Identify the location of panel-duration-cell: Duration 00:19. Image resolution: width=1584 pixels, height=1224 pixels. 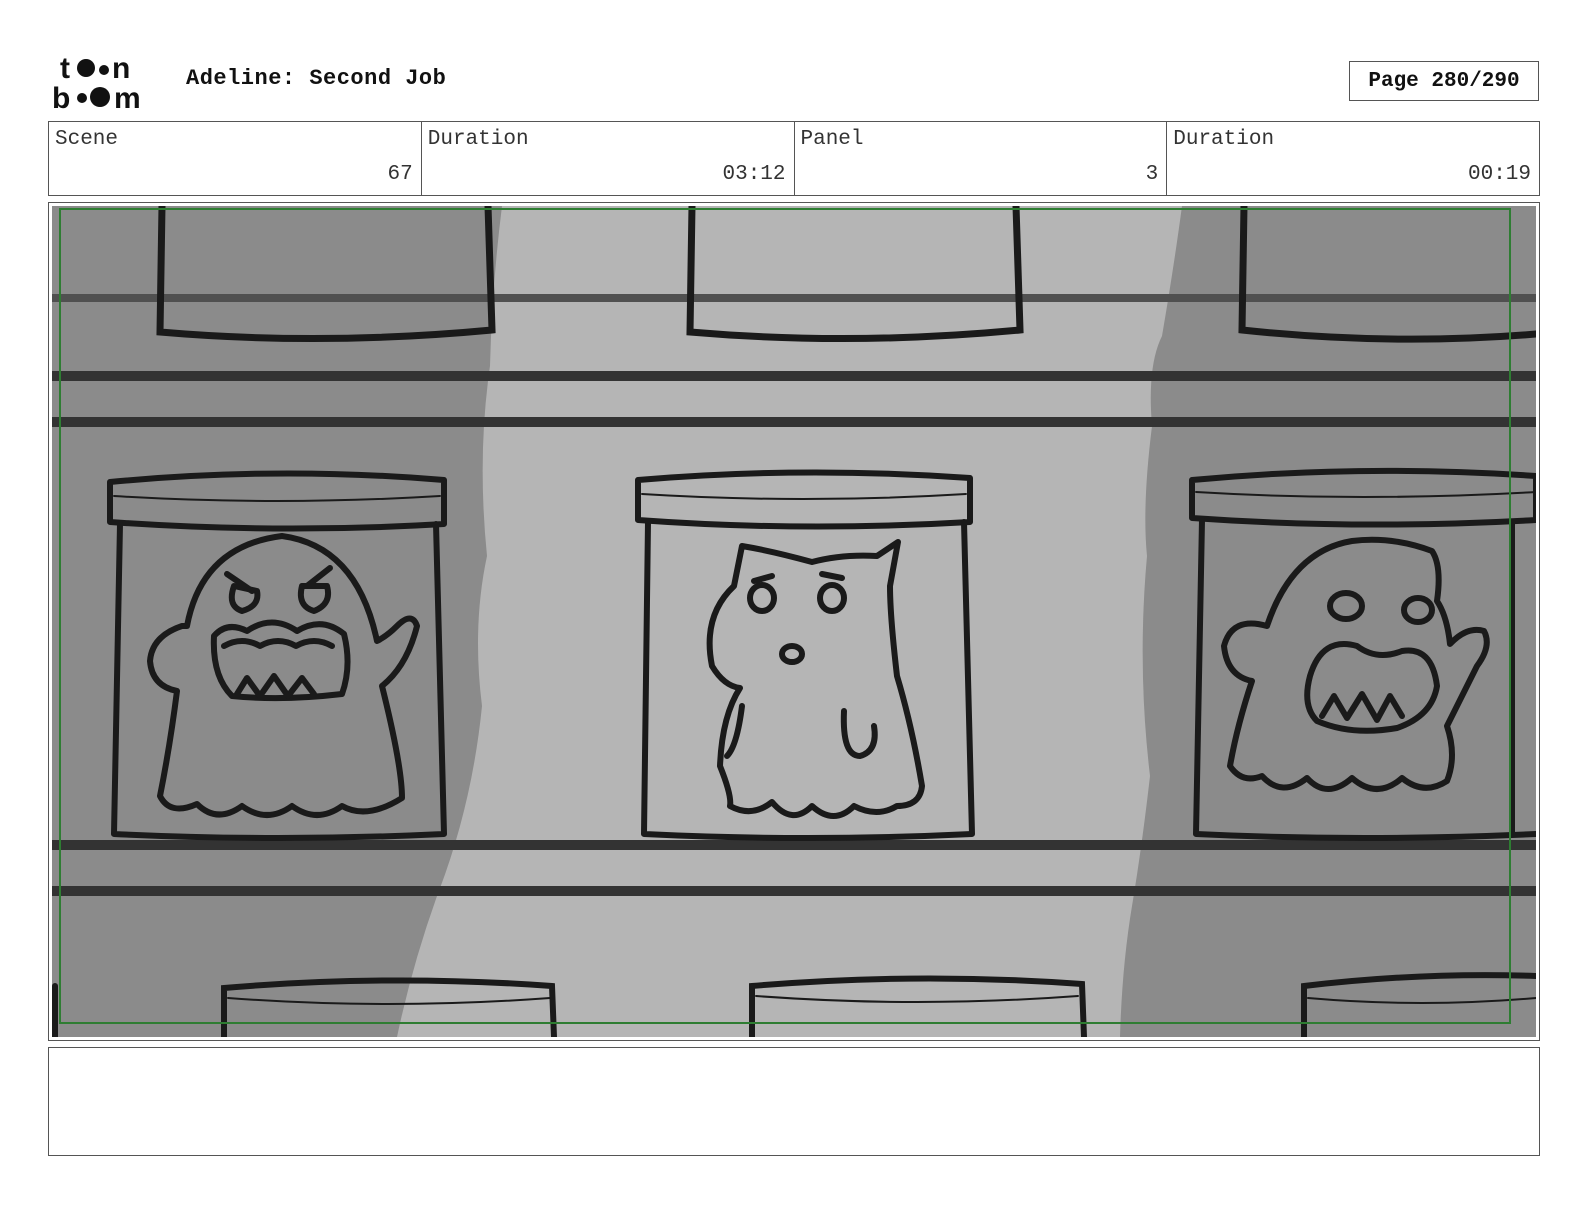
(1353, 158).